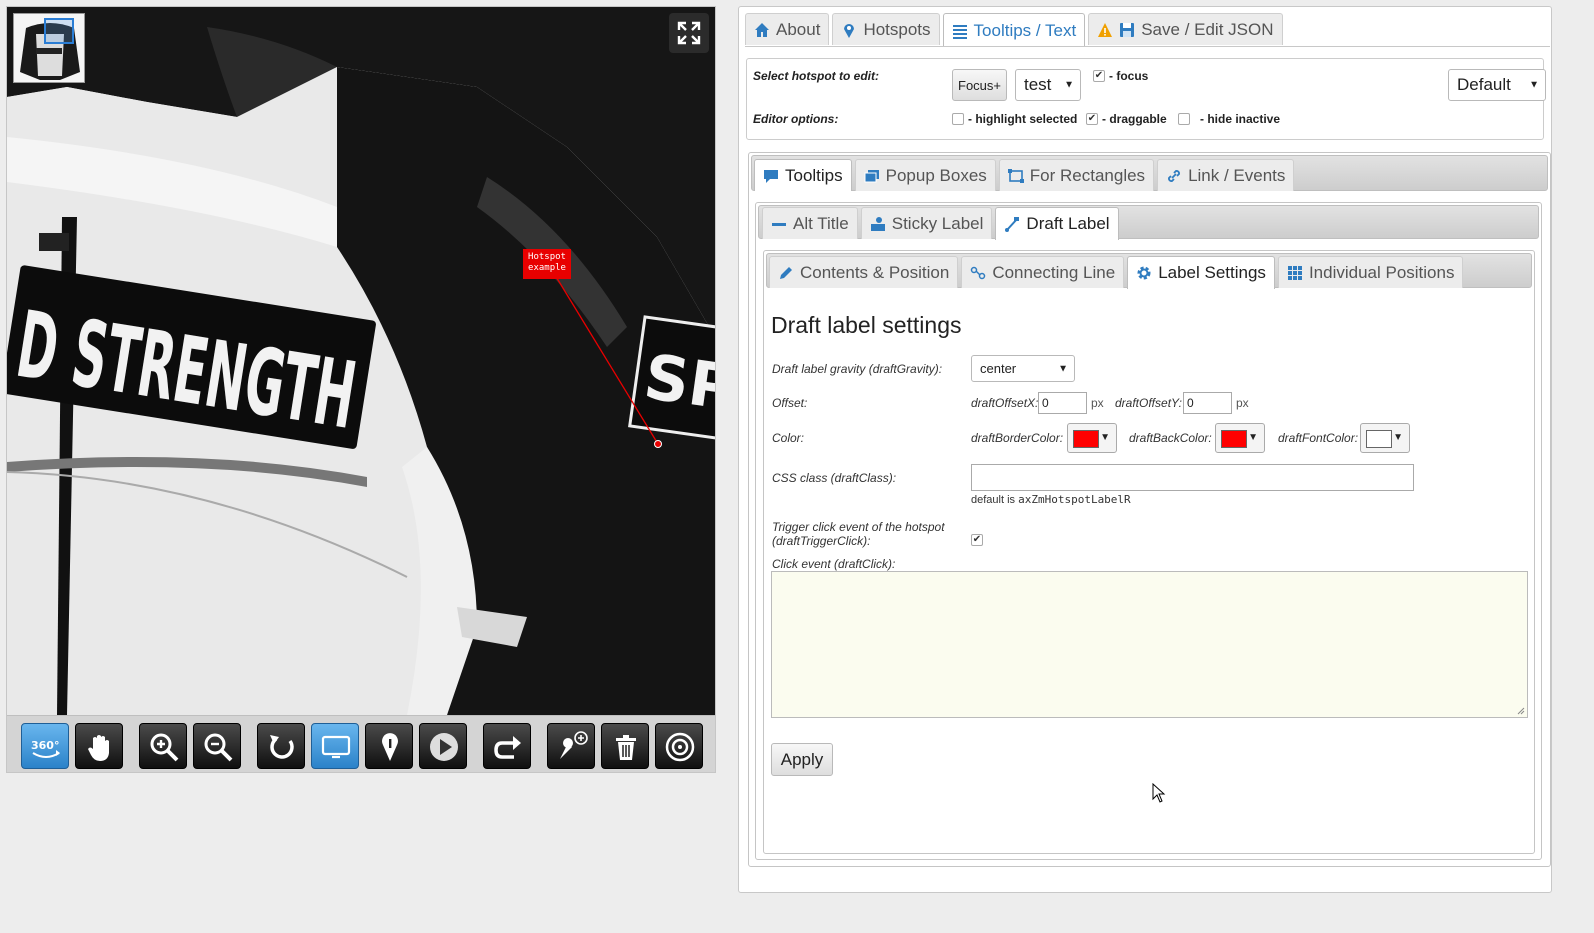  Describe the element at coordinates (979, 85) in the screenshot. I see `focus-plus-button: Focus+` at that location.